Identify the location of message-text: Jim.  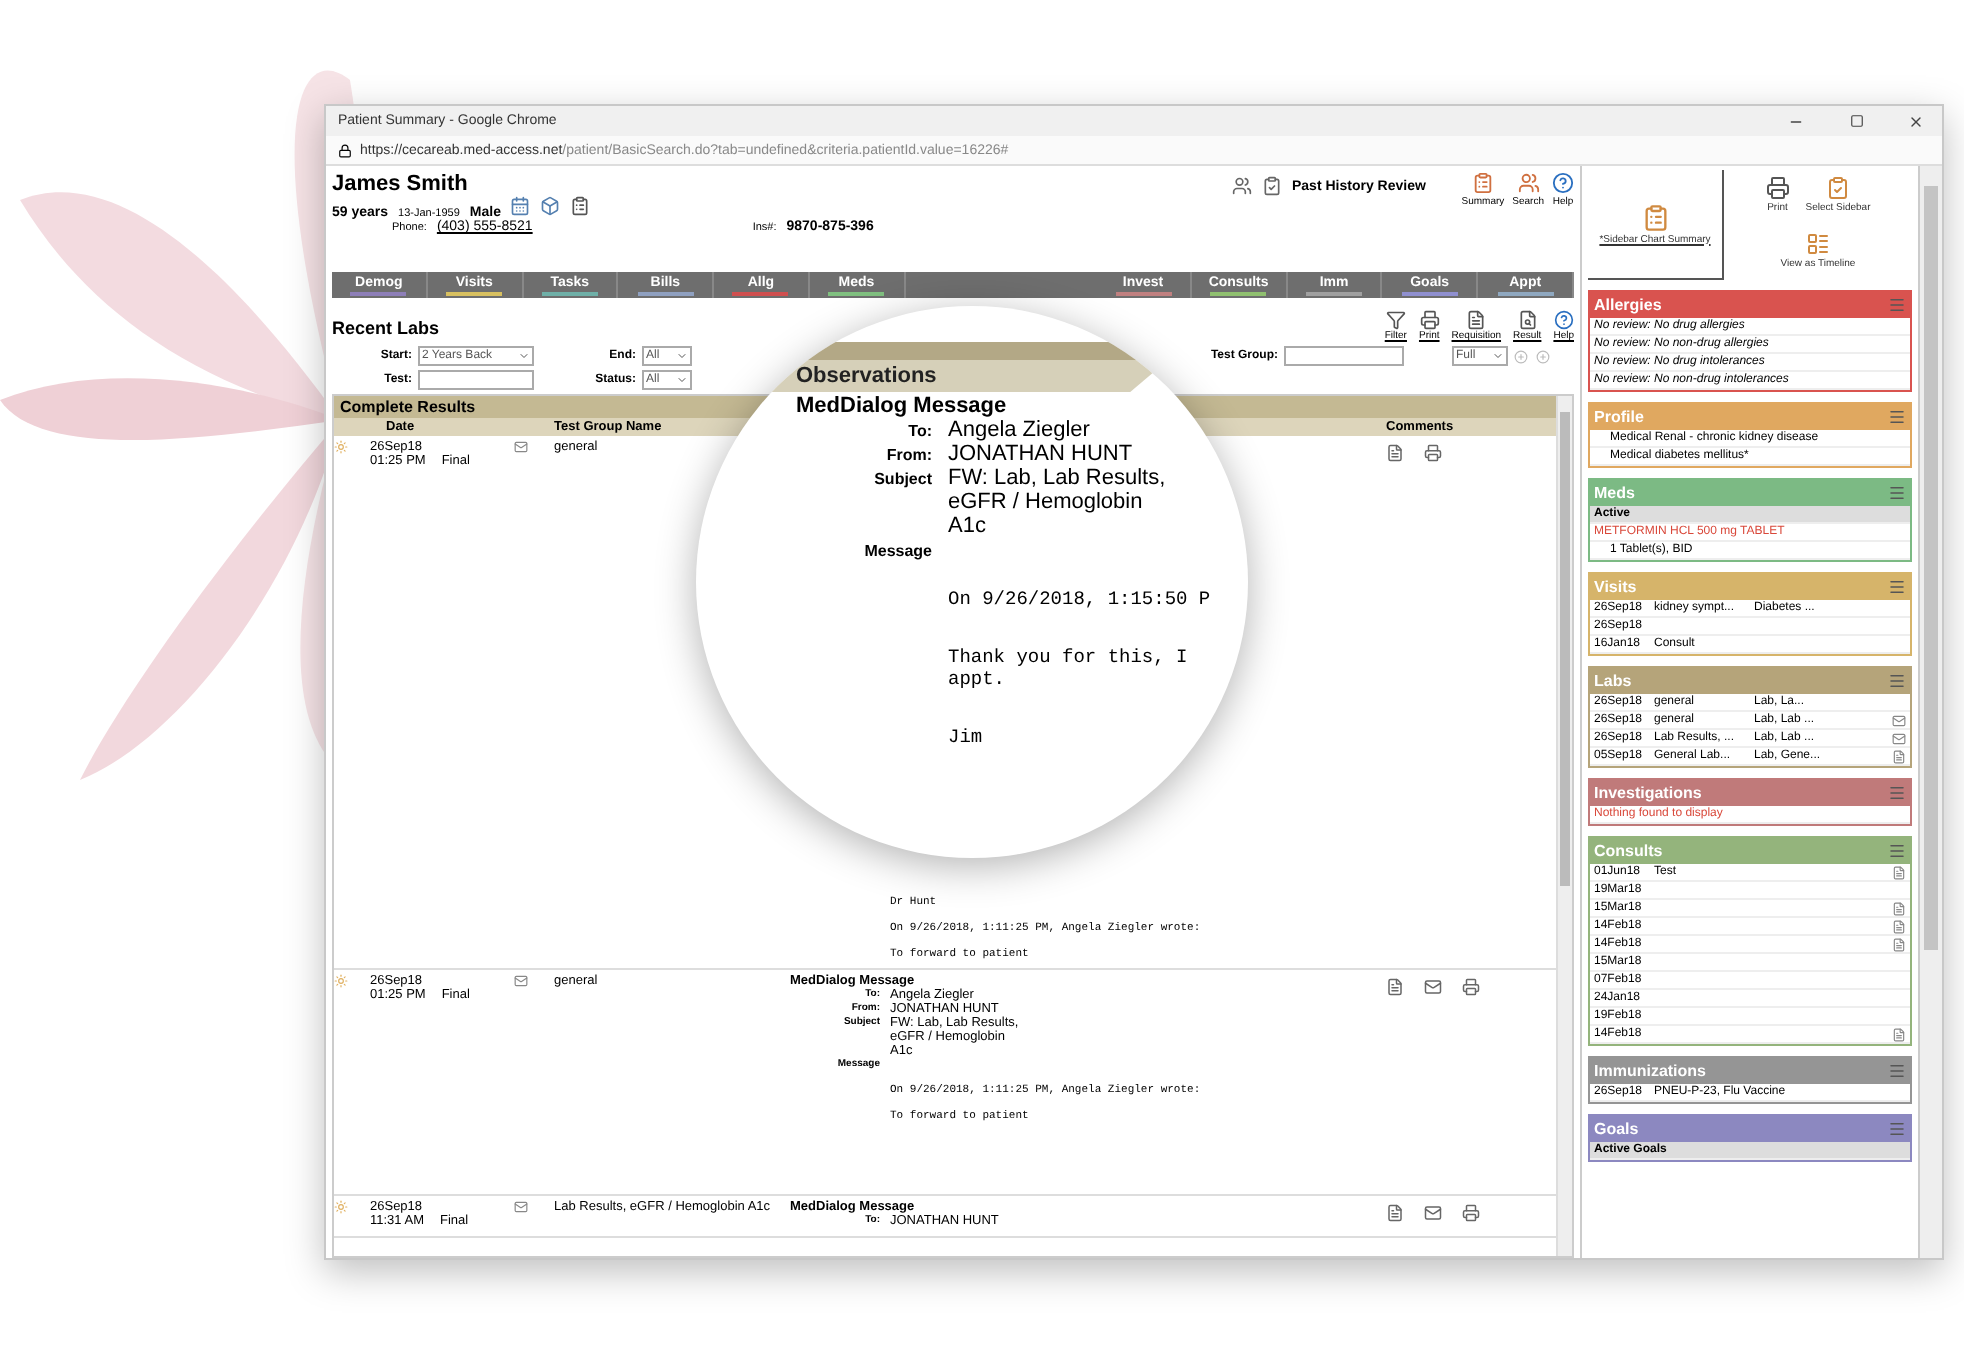
(965, 737).